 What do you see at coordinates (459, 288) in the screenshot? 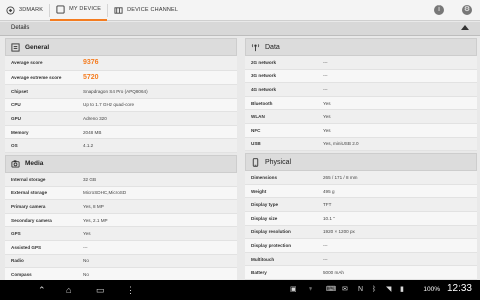
I see `clock: 12:33` at bounding box center [459, 288].